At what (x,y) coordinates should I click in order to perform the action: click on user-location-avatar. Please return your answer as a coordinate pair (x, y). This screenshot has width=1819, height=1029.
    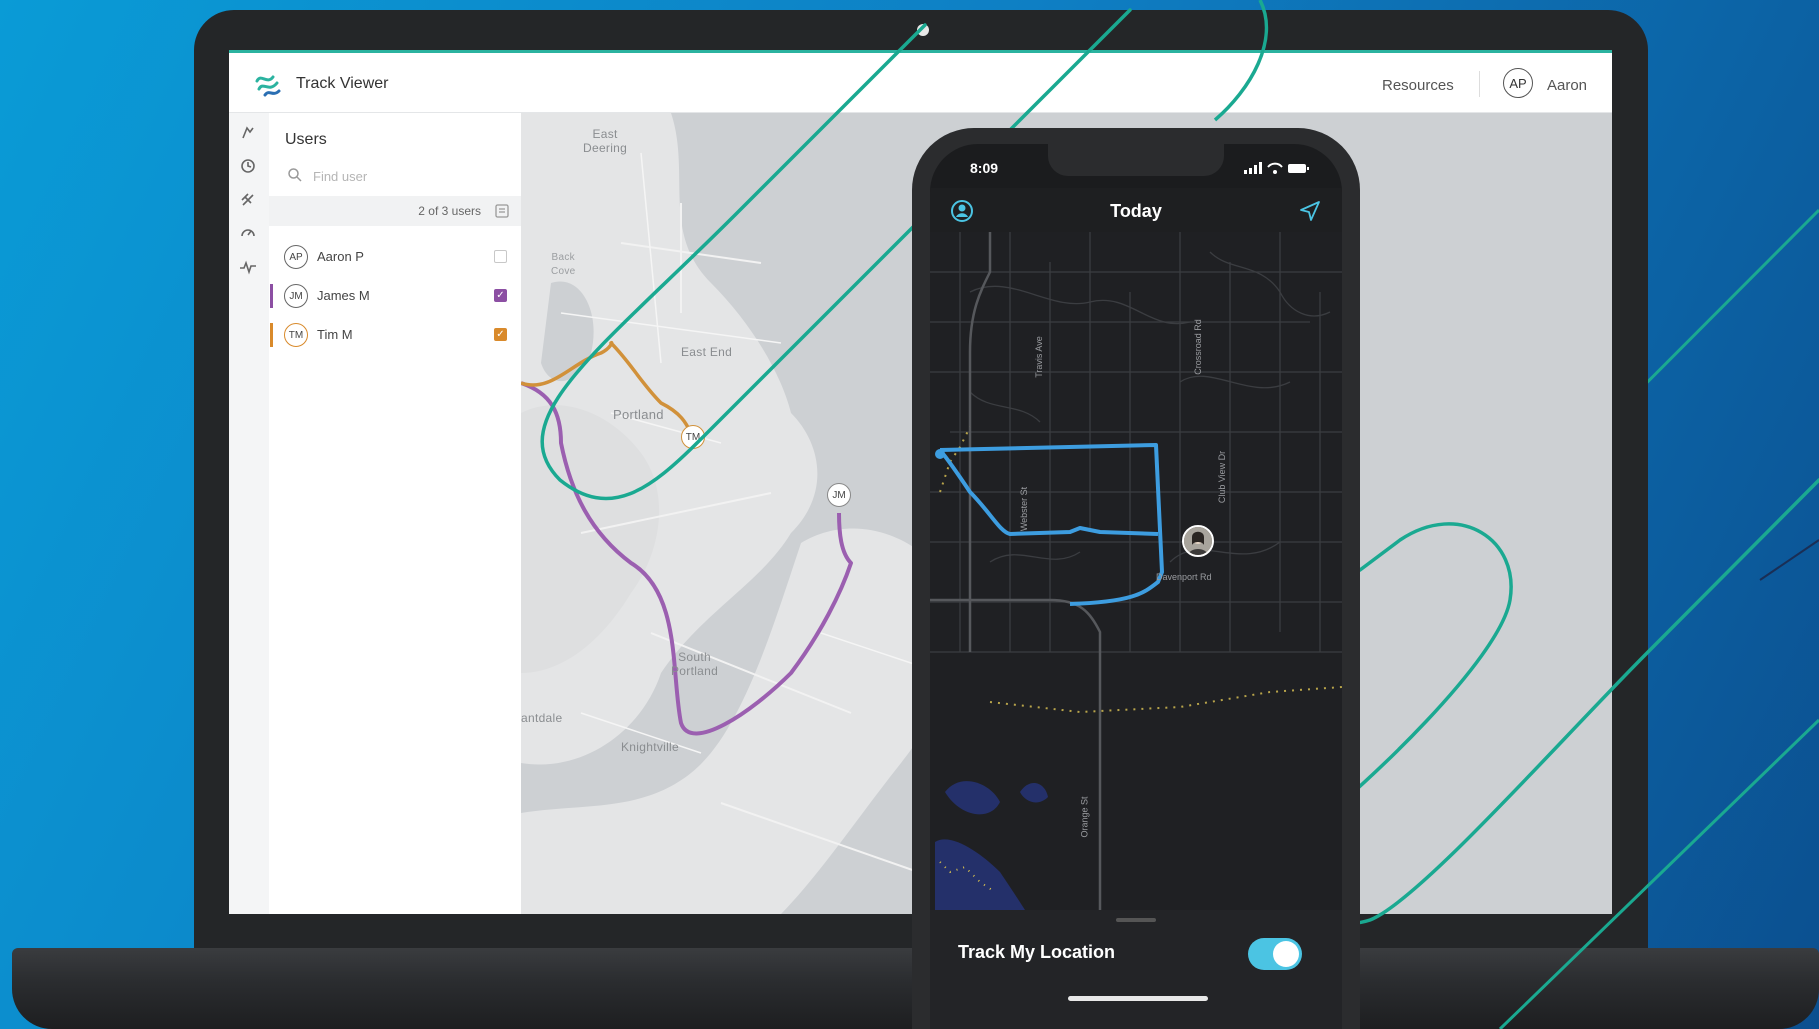
    Looking at the image, I should click on (1198, 541).